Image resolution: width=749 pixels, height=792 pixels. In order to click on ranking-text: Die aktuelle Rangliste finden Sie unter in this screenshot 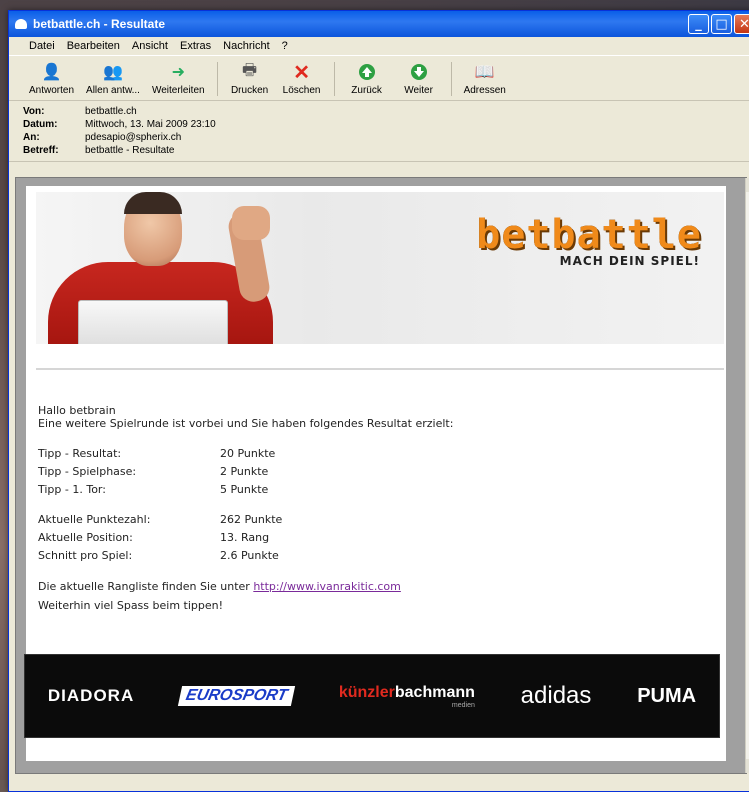, I will do `click(146, 586)`.